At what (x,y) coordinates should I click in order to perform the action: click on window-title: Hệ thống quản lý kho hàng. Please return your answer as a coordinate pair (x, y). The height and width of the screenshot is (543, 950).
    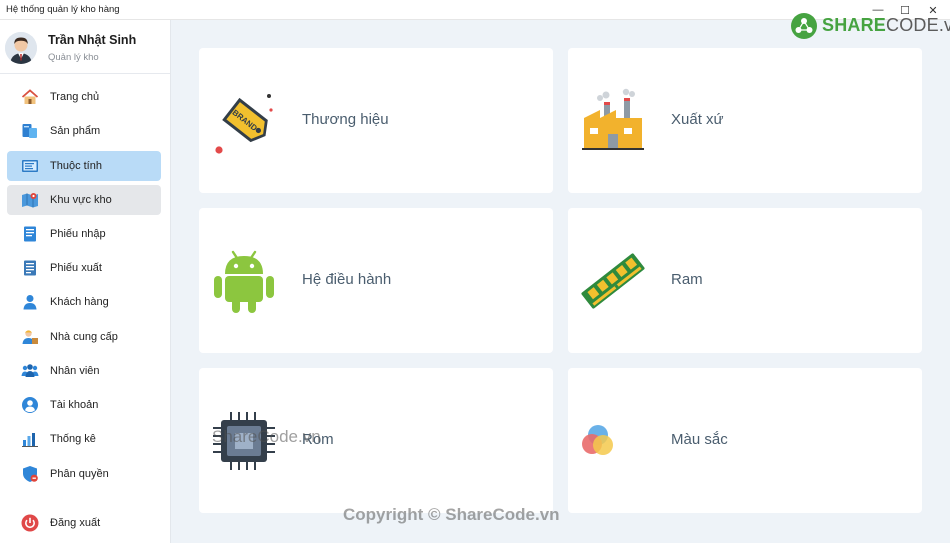
    Looking at the image, I should click on (63, 9).